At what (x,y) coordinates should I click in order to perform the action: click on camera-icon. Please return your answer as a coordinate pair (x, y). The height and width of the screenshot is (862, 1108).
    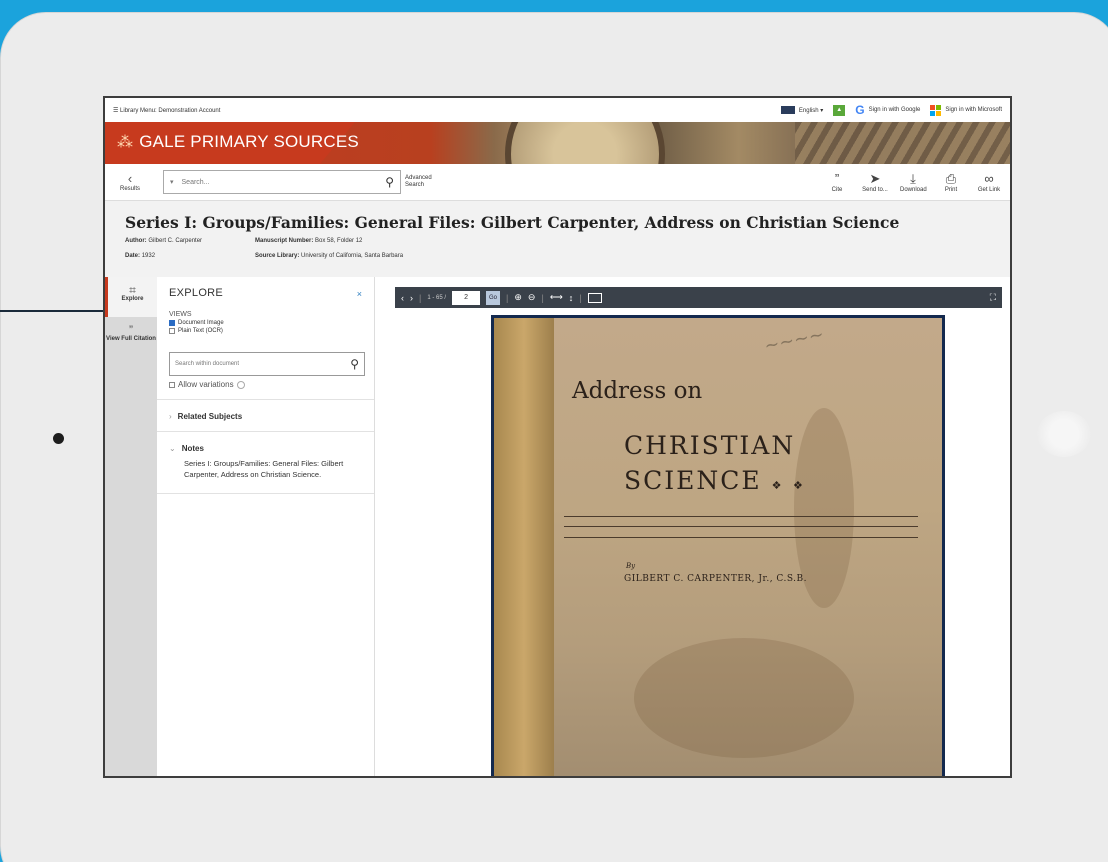
    Looking at the image, I should click on (1064, 434).